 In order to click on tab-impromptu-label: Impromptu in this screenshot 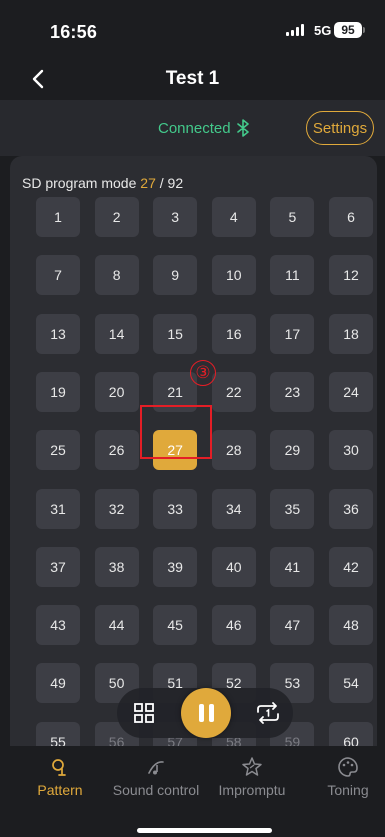, I will do `click(252, 790)`.